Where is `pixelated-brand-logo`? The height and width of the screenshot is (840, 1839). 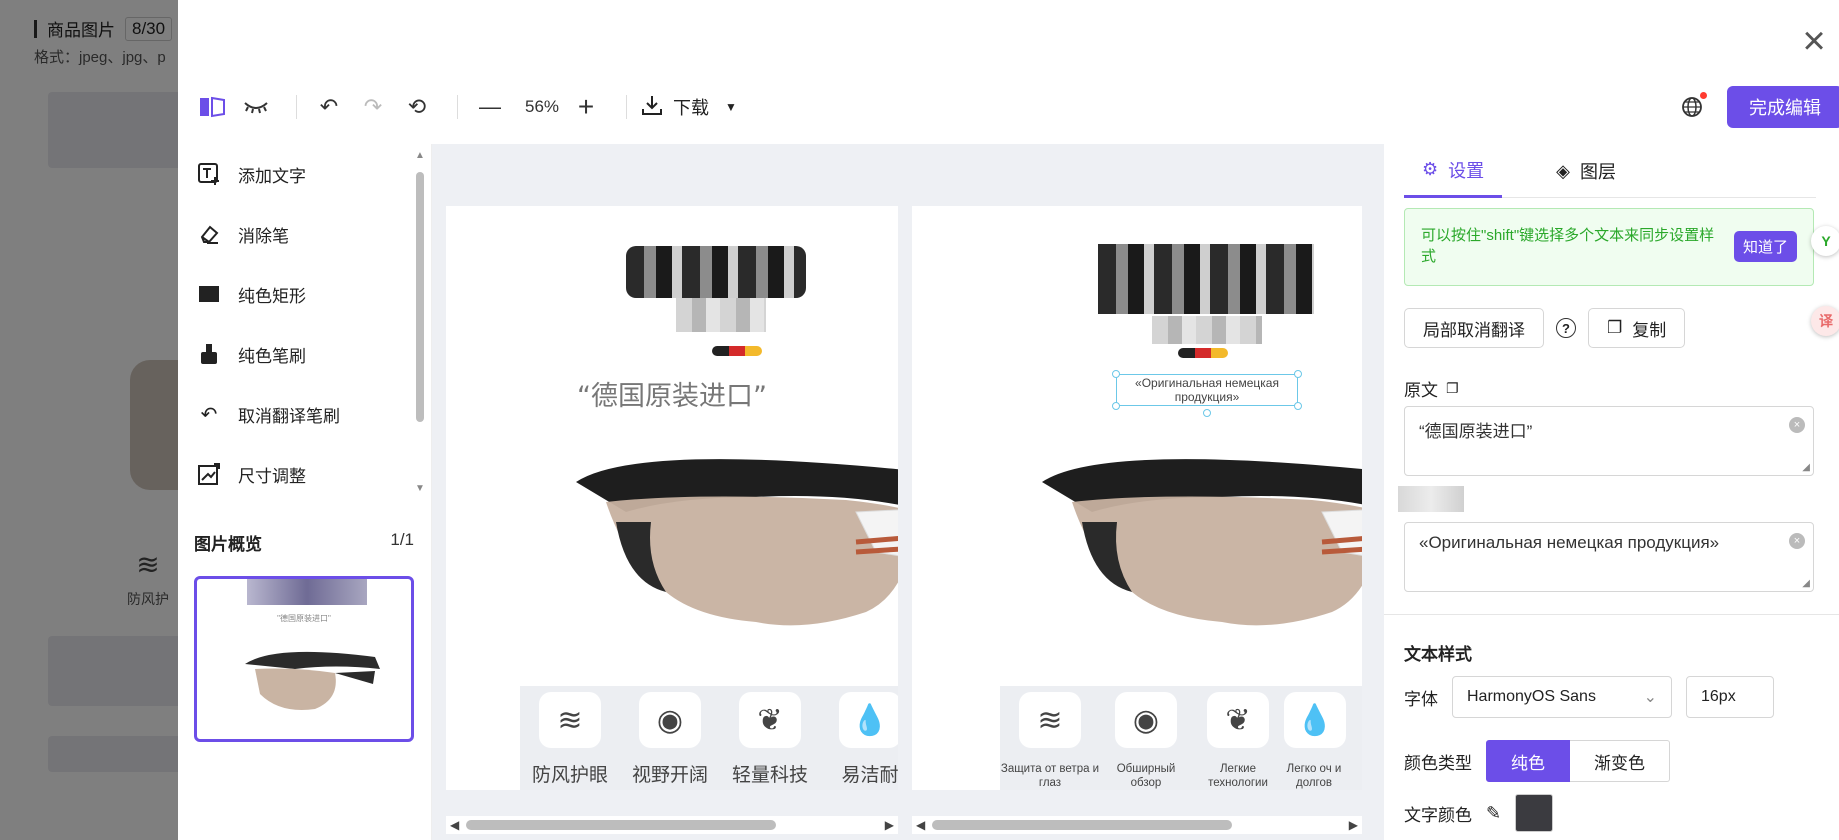 pixelated-brand-logo is located at coordinates (716, 272).